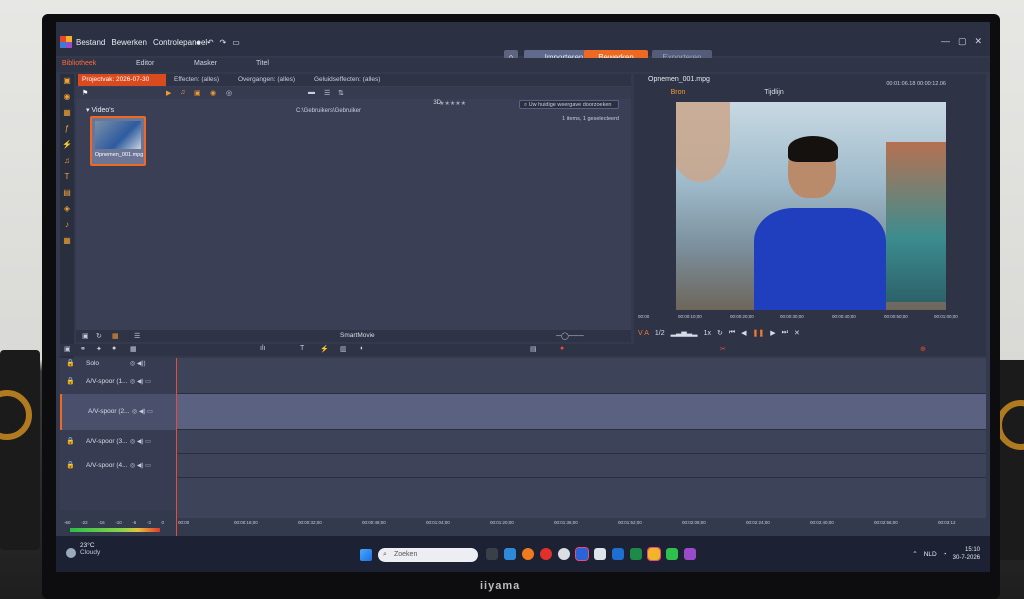 The height and width of the screenshot is (599, 1024). I want to click on language-indicator: NLD, so click(930, 554).